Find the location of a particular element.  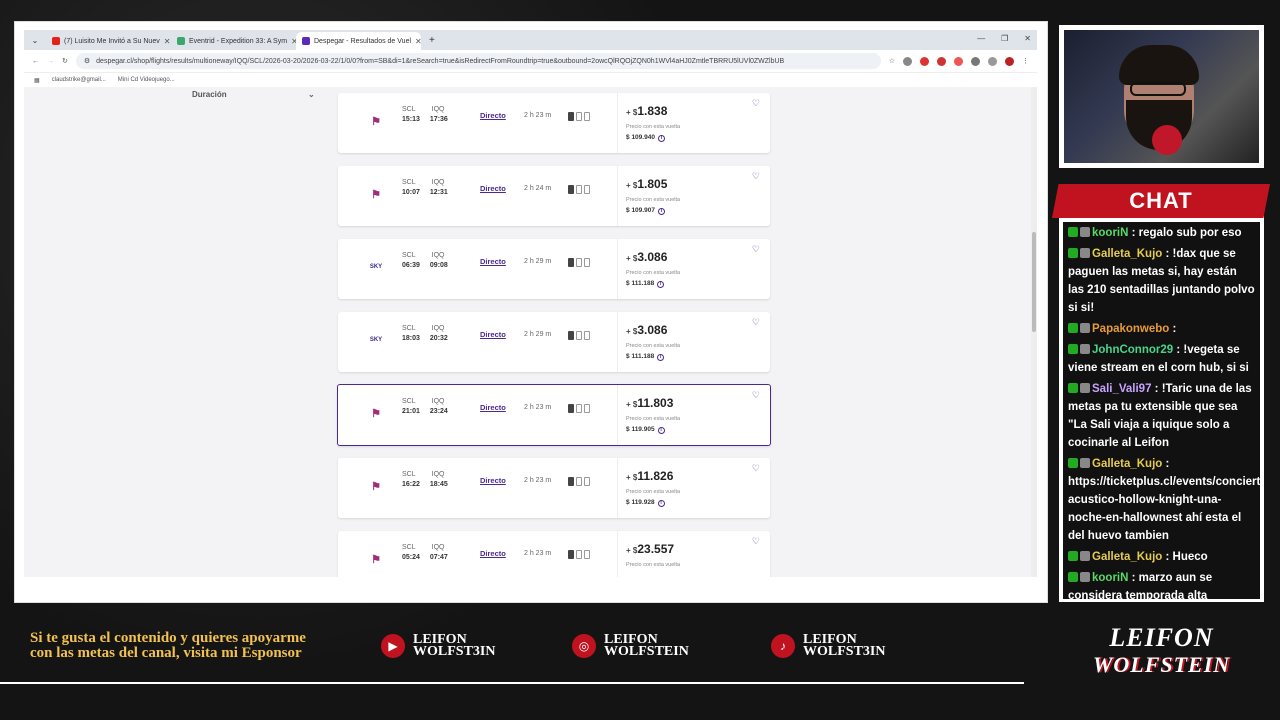

subscriber-badge-icon is located at coordinates (1073, 349).